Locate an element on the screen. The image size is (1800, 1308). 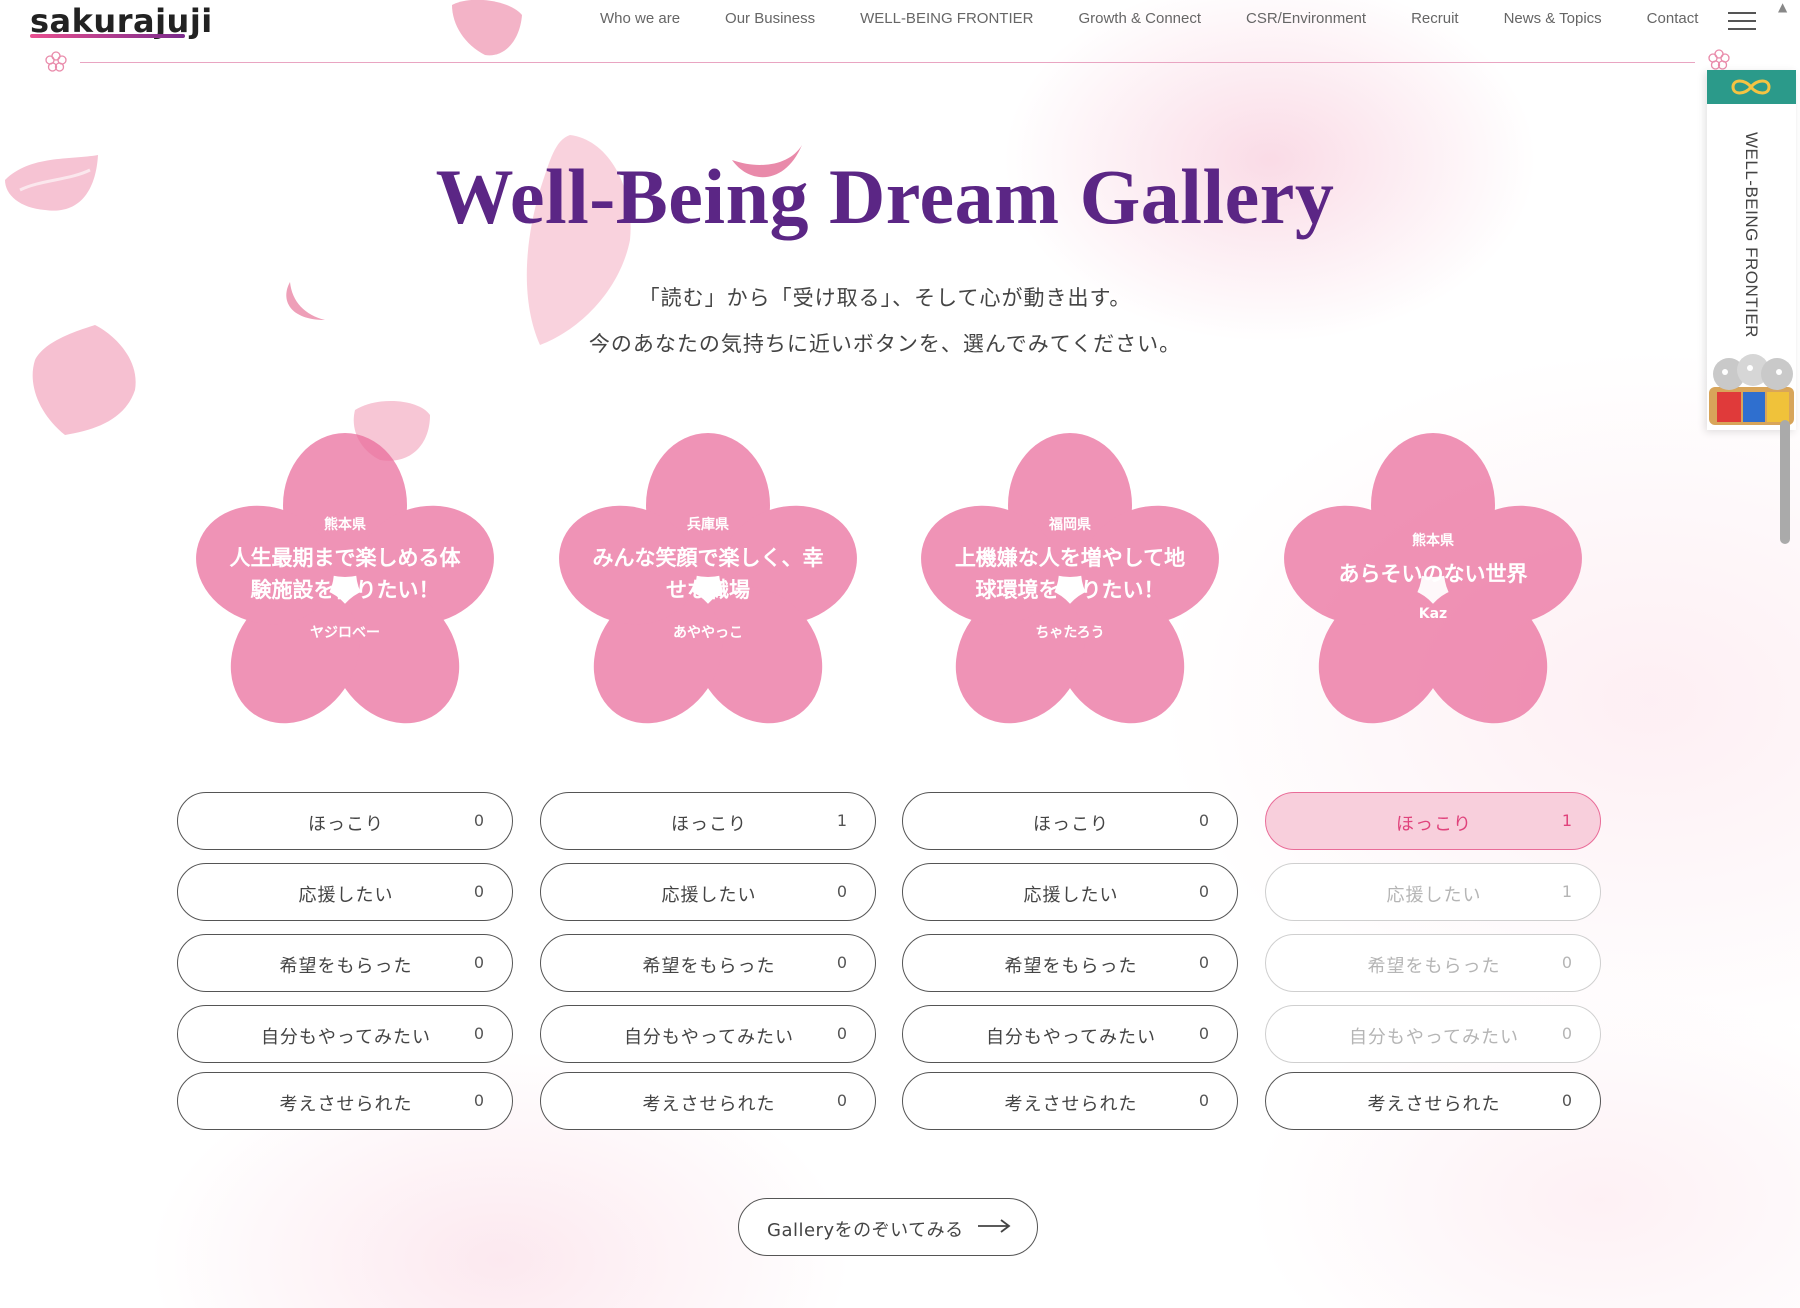
well-being-frontier-side-tab: WELL-BEING FRONTIER is located at coordinates (1751, 250).